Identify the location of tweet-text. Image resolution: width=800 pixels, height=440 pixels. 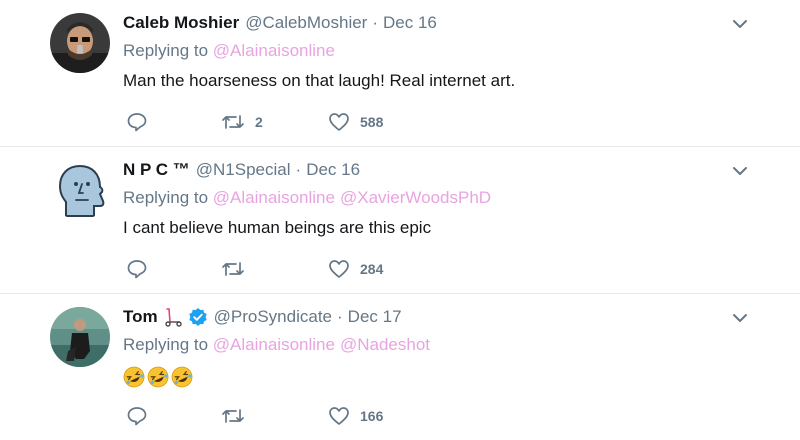
(158, 377).